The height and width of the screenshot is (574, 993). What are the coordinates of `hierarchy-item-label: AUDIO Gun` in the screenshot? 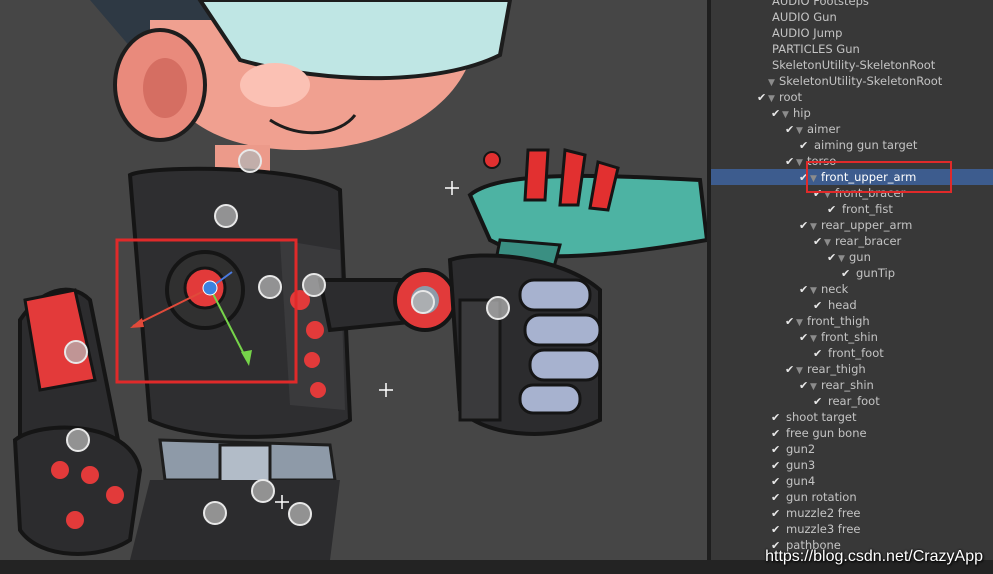 It's located at (804, 17).